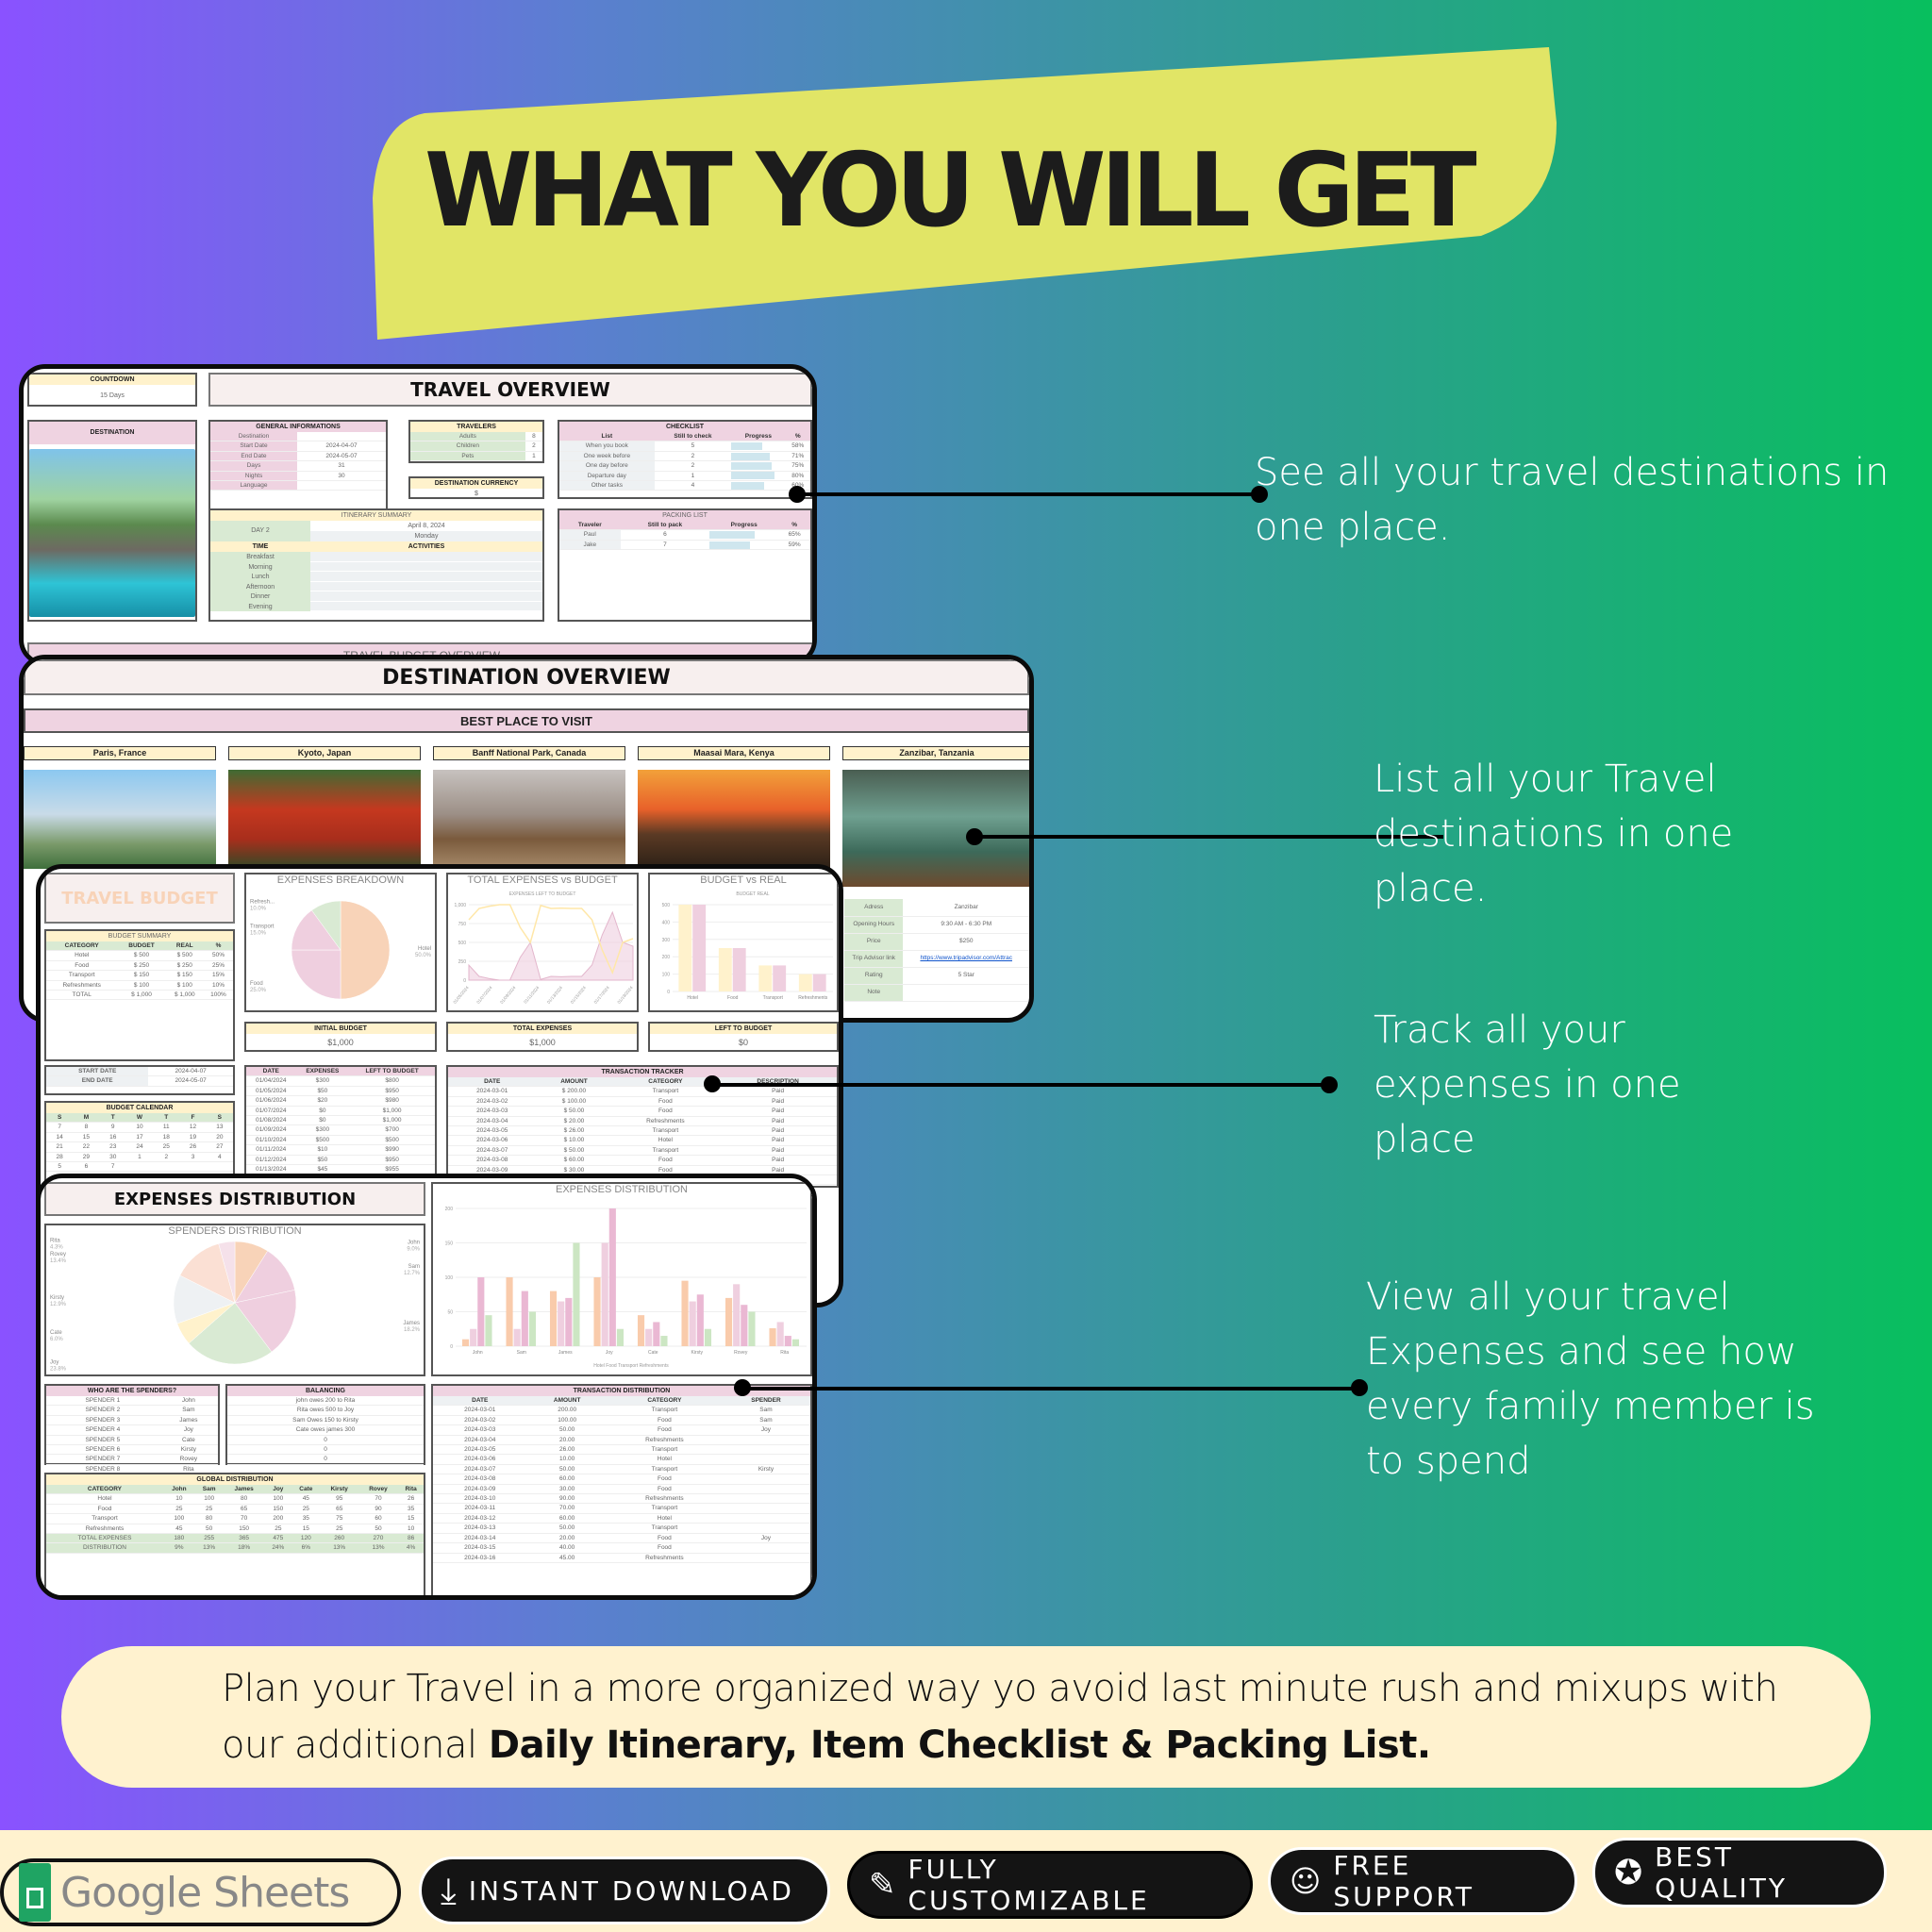 The image size is (1932, 1932). I want to click on balance-row: john owes 200 to Rita, so click(325, 1402).